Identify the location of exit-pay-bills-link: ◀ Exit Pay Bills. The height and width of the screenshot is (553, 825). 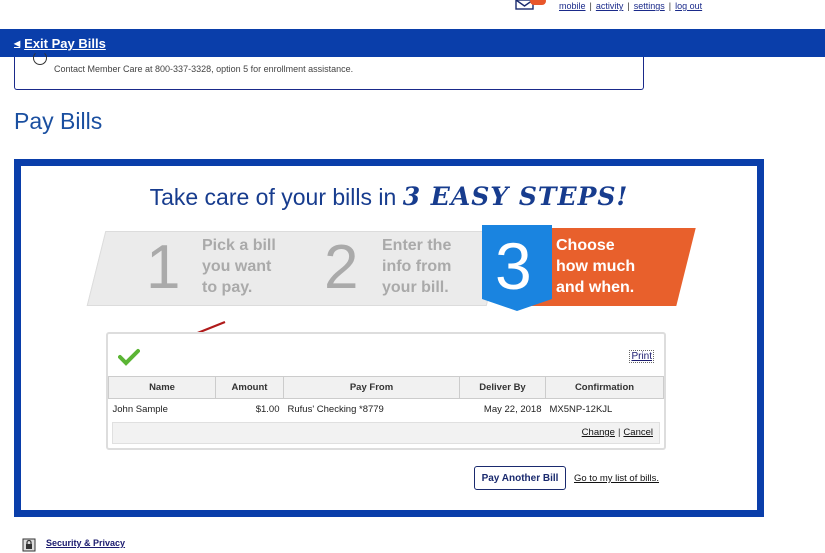
(60, 43).